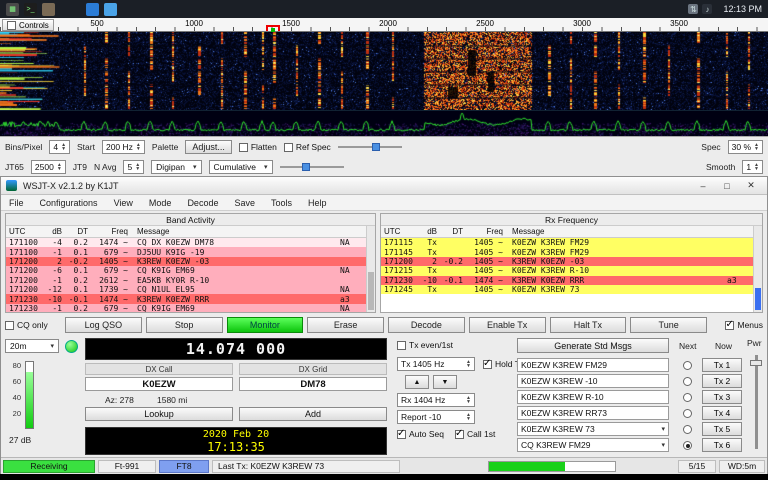 The image size is (768, 480). Describe the element at coordinates (123, 203) in the screenshot. I see `menu-view: View` at that location.